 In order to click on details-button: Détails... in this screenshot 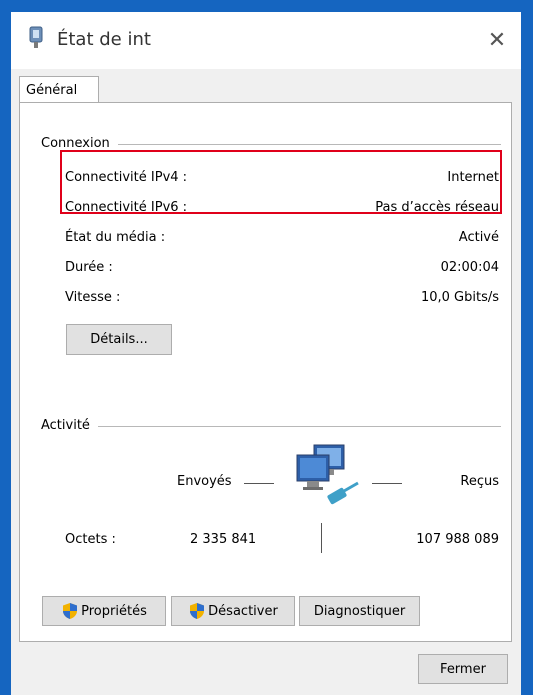, I will do `click(119, 339)`.